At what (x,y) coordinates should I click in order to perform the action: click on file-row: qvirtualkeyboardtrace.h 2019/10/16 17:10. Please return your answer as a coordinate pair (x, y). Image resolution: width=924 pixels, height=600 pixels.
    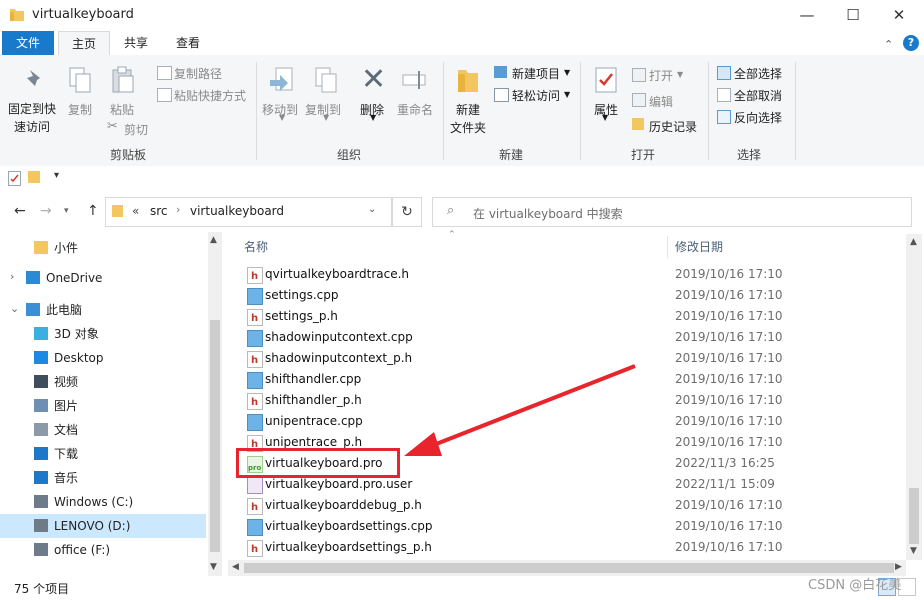
    Looking at the image, I should click on (571, 275).